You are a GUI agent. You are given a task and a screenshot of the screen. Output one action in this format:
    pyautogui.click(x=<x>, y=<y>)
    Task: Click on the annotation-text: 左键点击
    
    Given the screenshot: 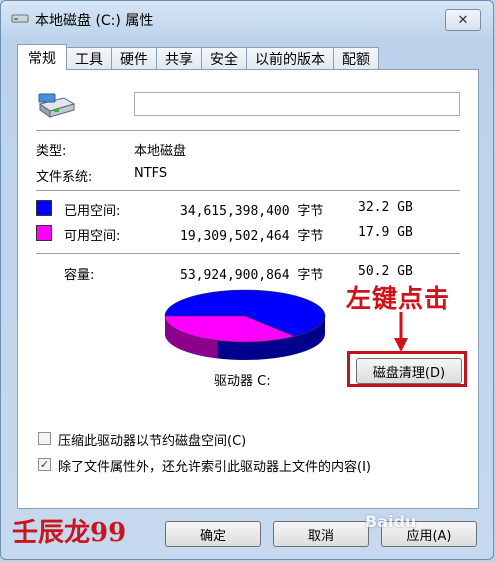 What is the action you would take?
    pyautogui.click(x=398, y=298)
    